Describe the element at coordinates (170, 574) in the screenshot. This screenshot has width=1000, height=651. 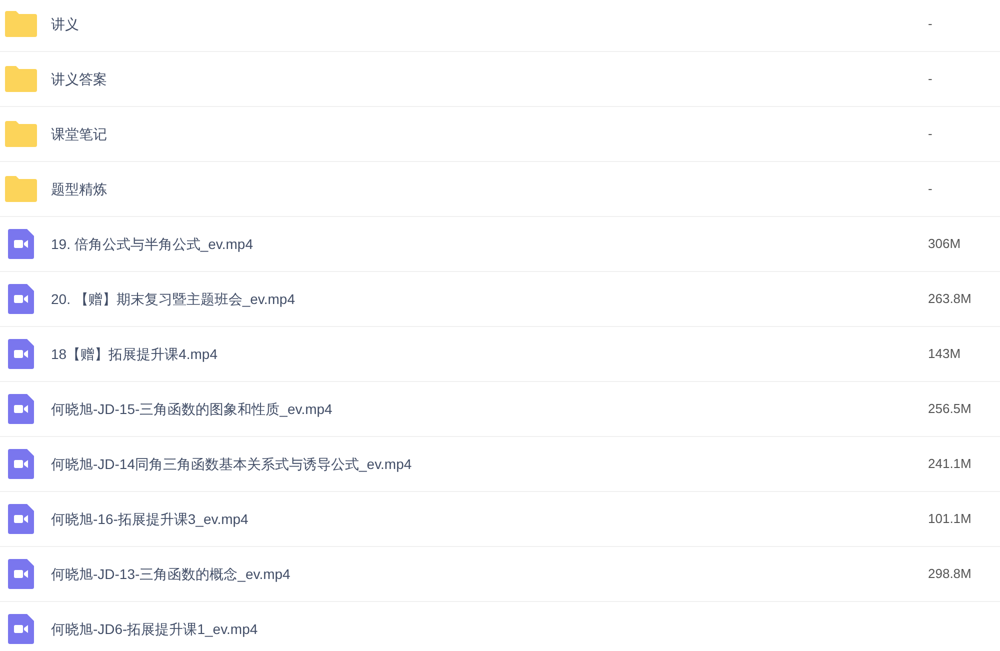
I see `file-name: 何晓旭-JD-13-三角函数的概念_ev.mp4` at that location.